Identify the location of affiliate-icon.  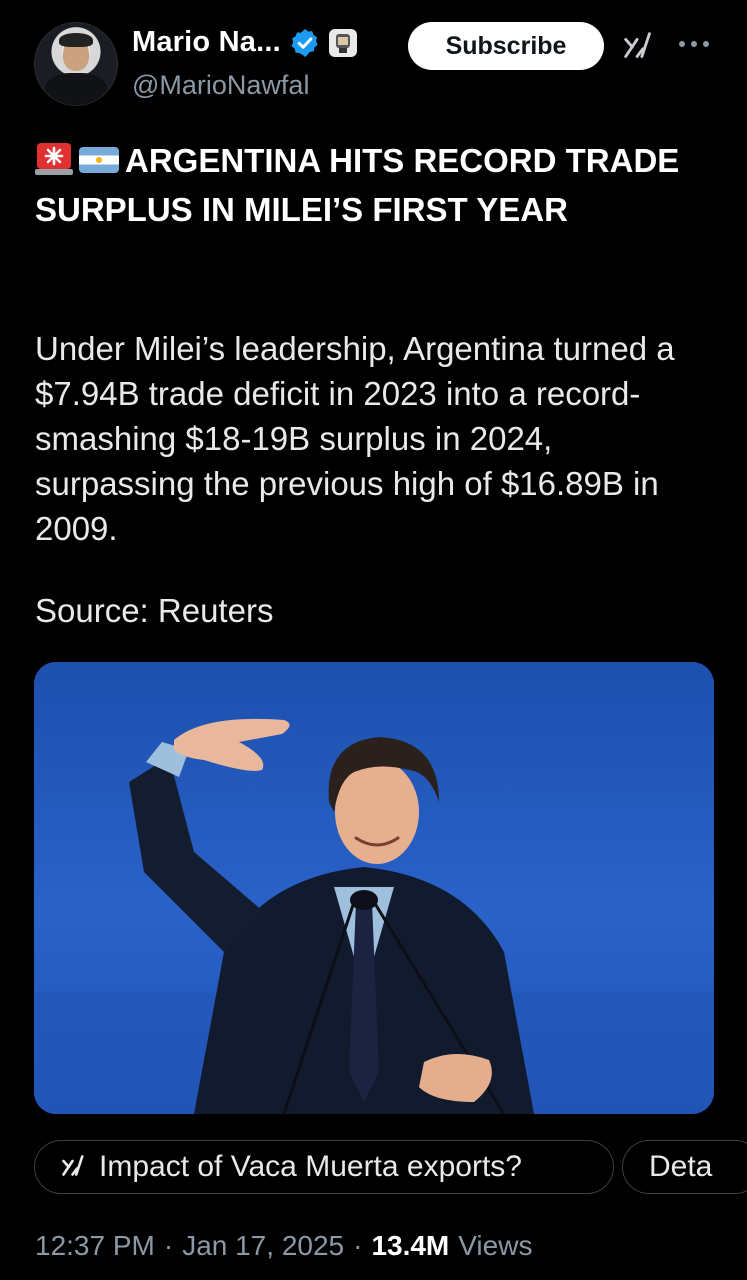
(342, 42).